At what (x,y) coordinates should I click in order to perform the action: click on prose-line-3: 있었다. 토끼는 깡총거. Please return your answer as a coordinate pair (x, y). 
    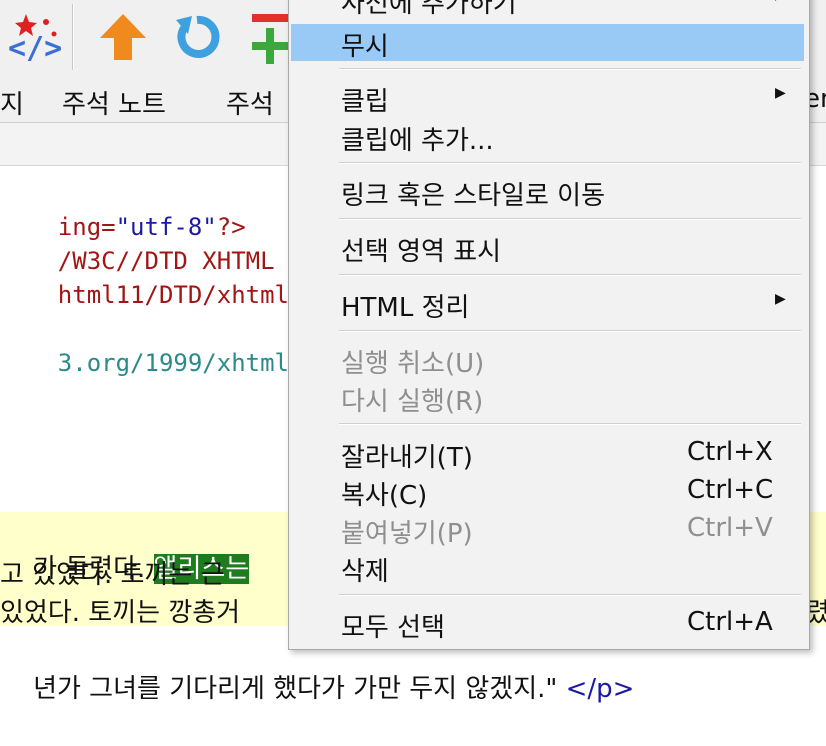
    Looking at the image, I should click on (120, 613).